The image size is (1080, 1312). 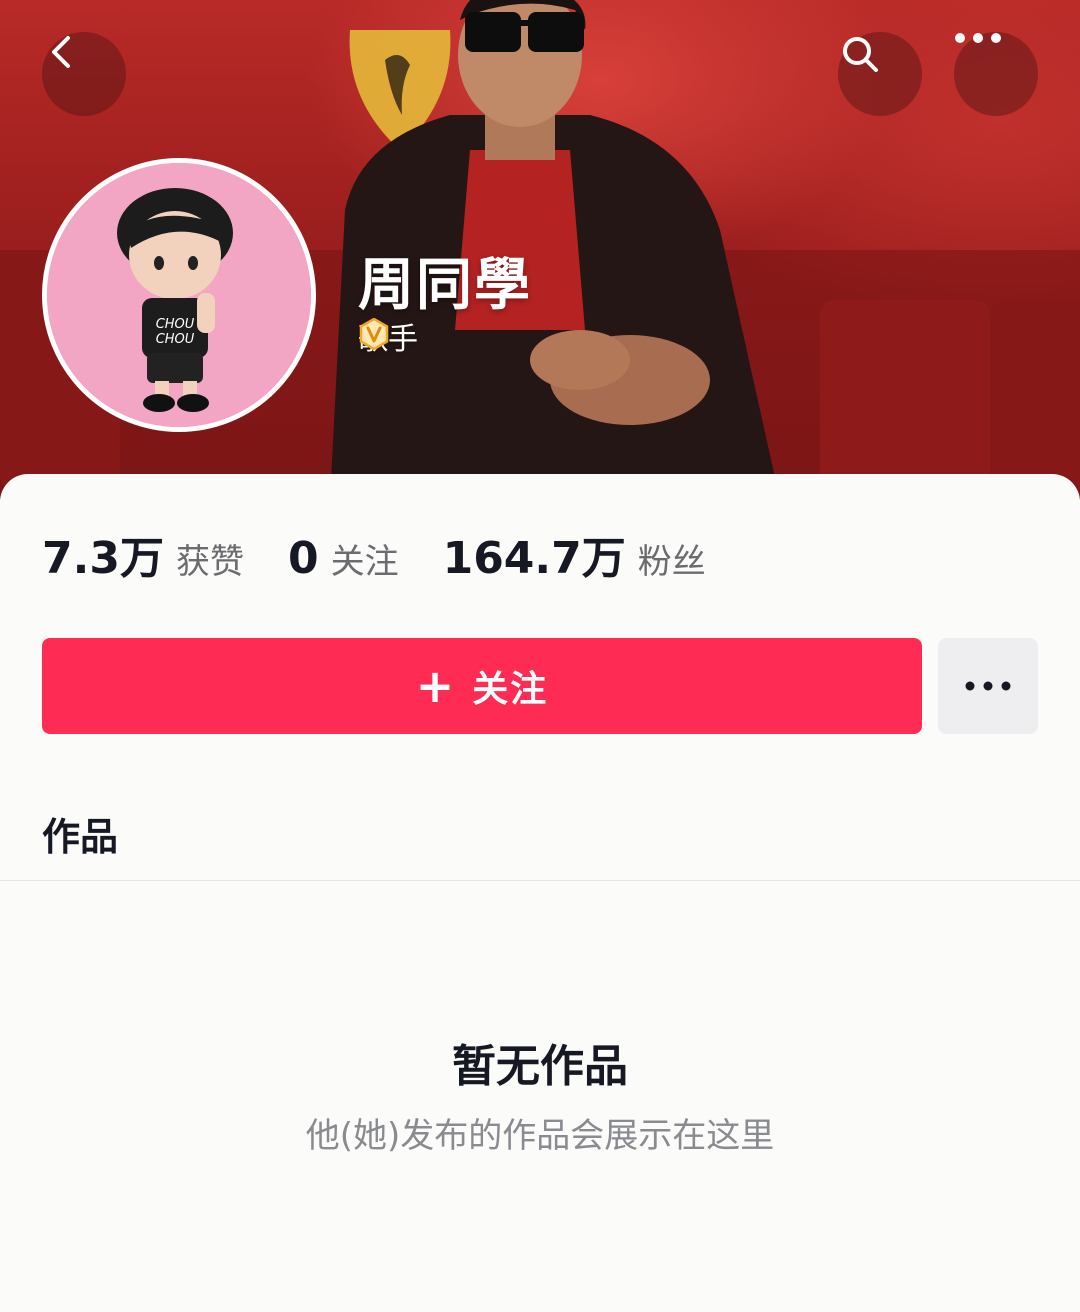 I want to click on verified-badge-row: 歌手, so click(x=388, y=337).